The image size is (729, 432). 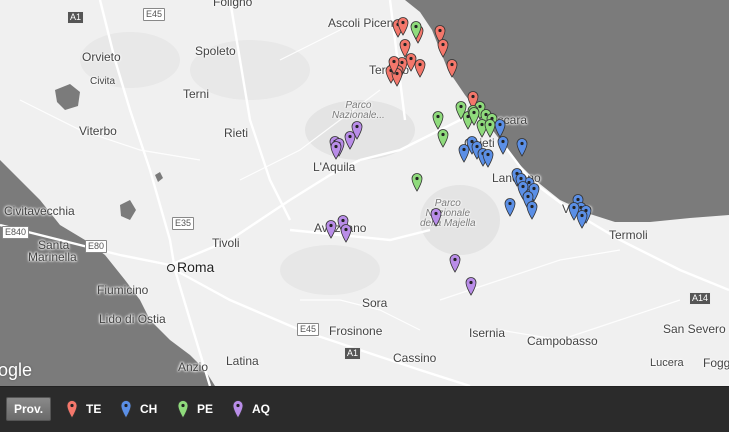 I want to click on place-viterbo: Viterbo, so click(x=98, y=131).